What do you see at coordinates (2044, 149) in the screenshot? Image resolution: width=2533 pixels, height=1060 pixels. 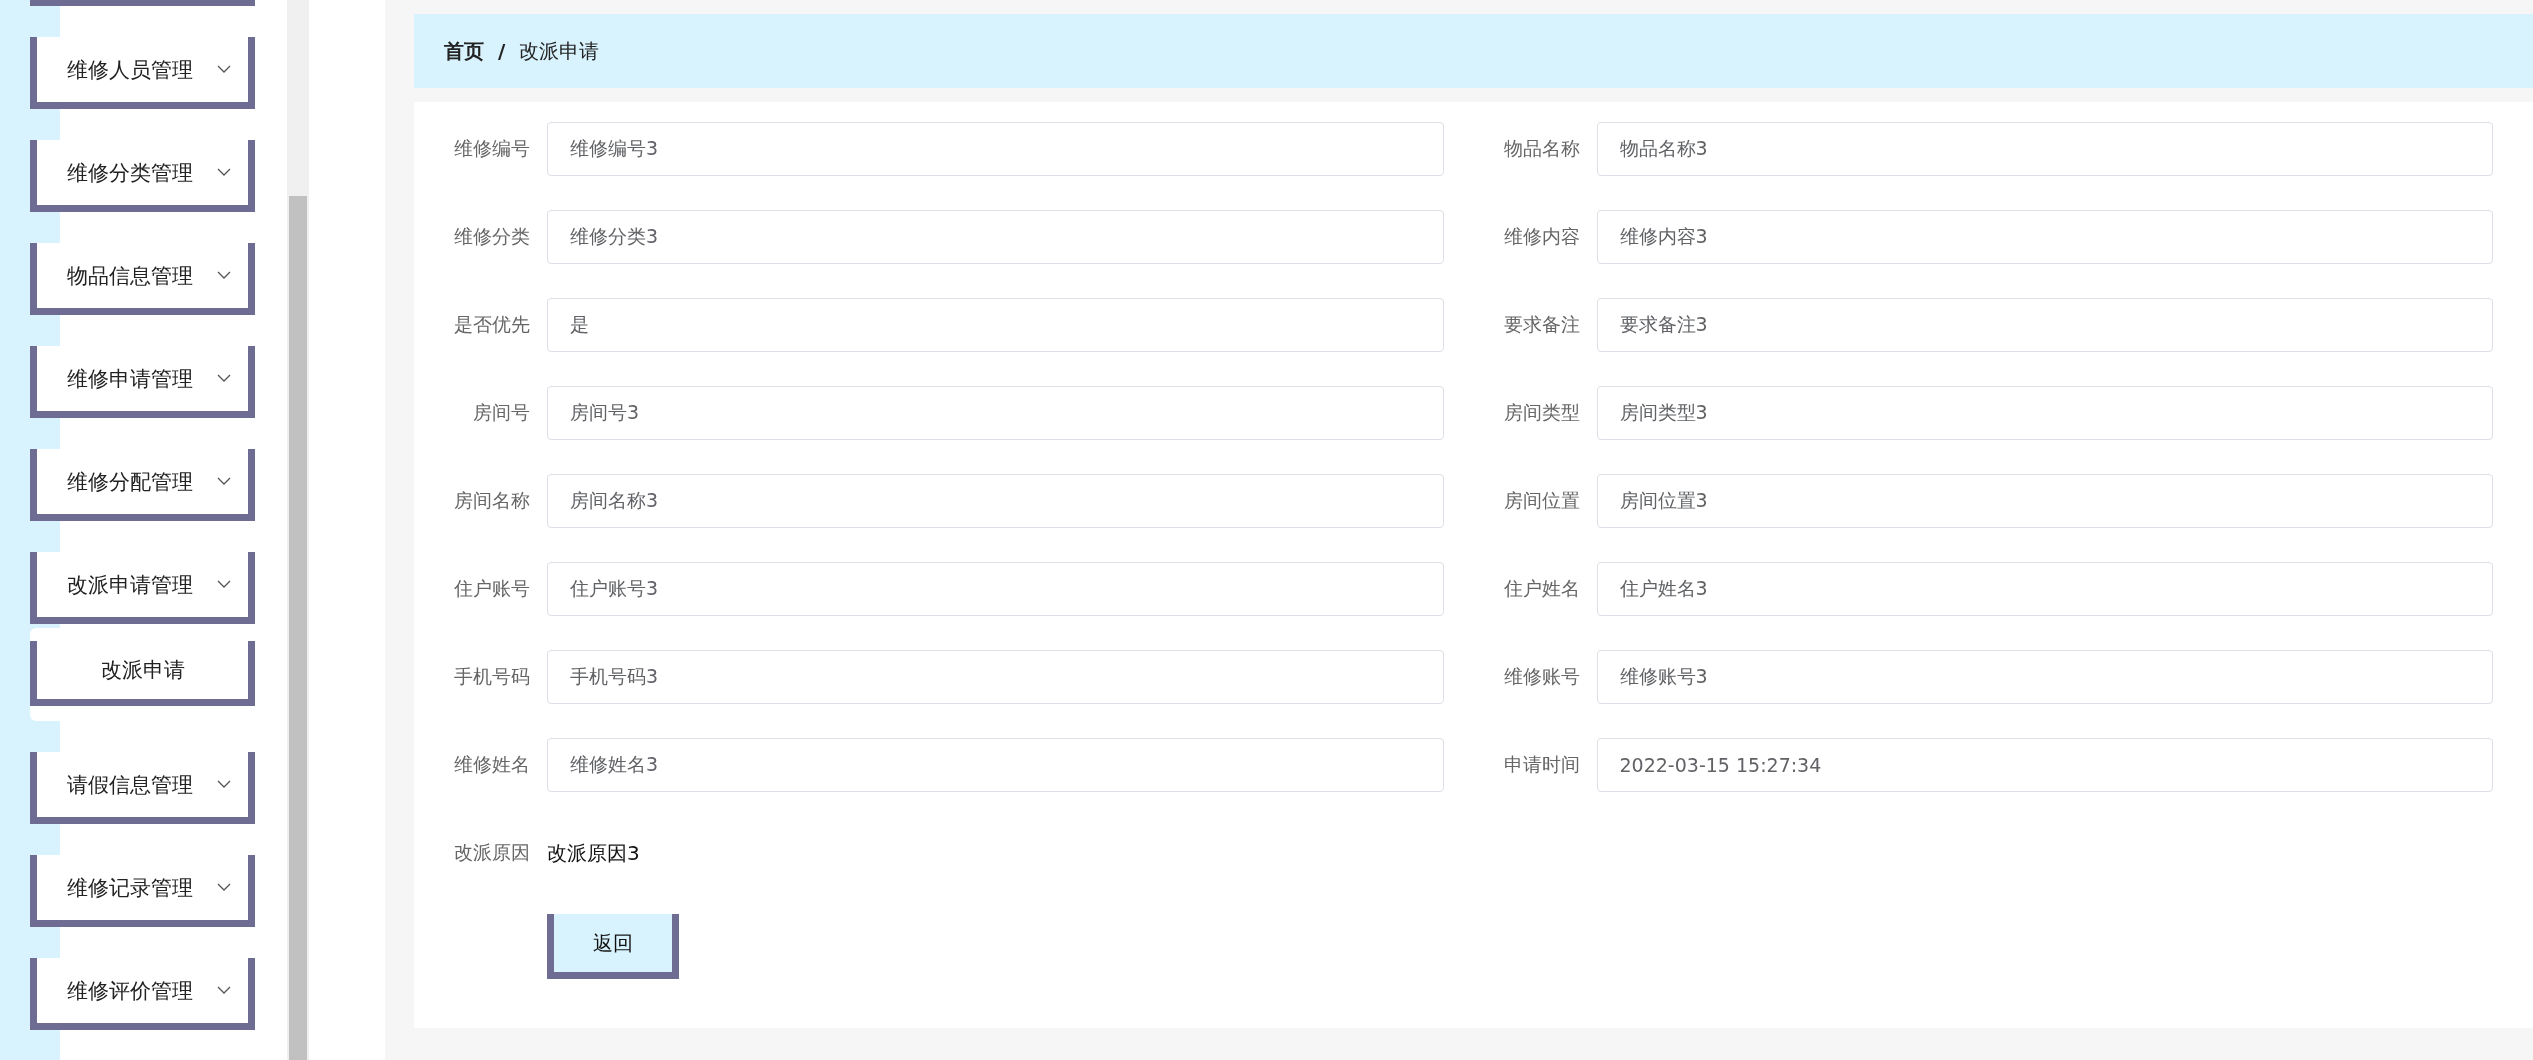 I see `input-field: 物品名称3` at bounding box center [2044, 149].